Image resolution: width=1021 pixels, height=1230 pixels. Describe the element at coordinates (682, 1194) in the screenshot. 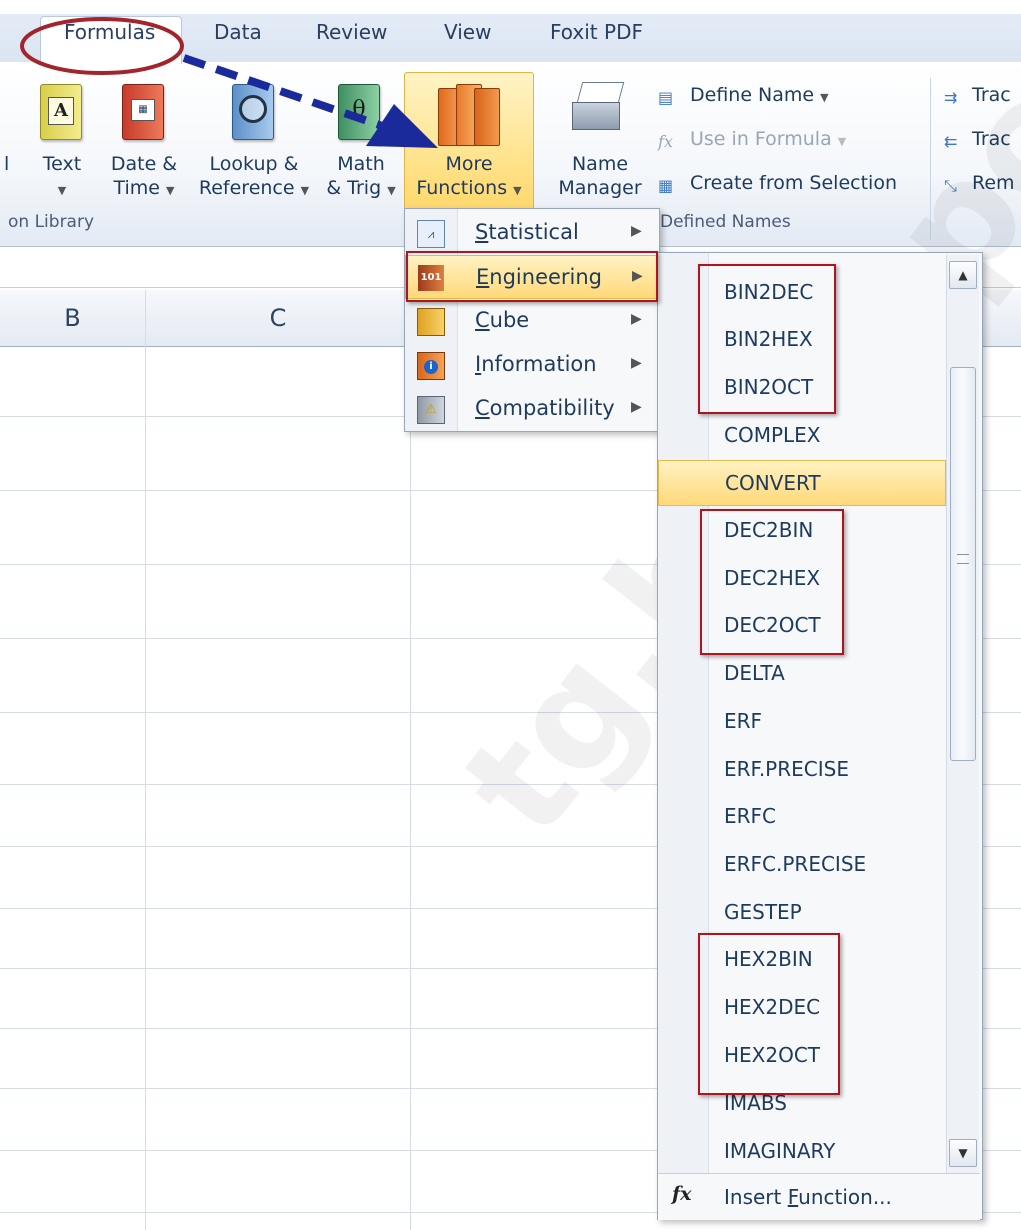

I see `insert-function-icon: fx` at that location.